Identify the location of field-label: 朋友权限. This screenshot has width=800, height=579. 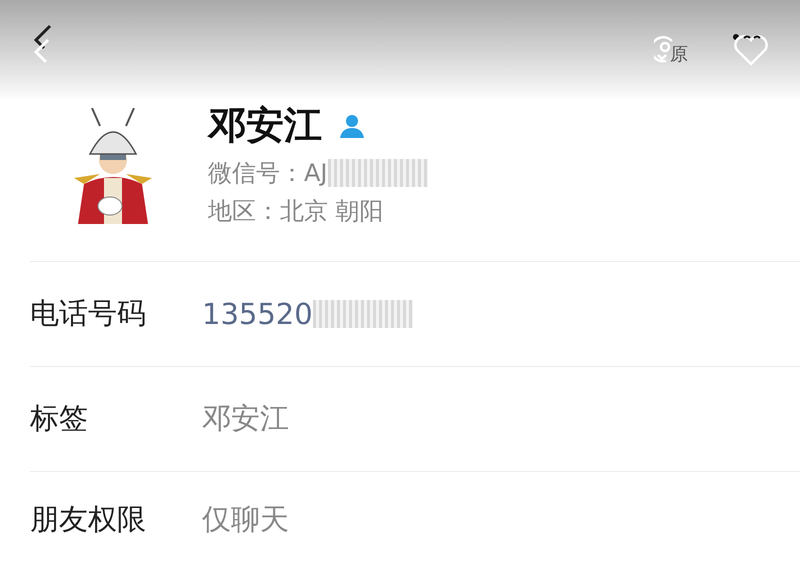
(88, 519).